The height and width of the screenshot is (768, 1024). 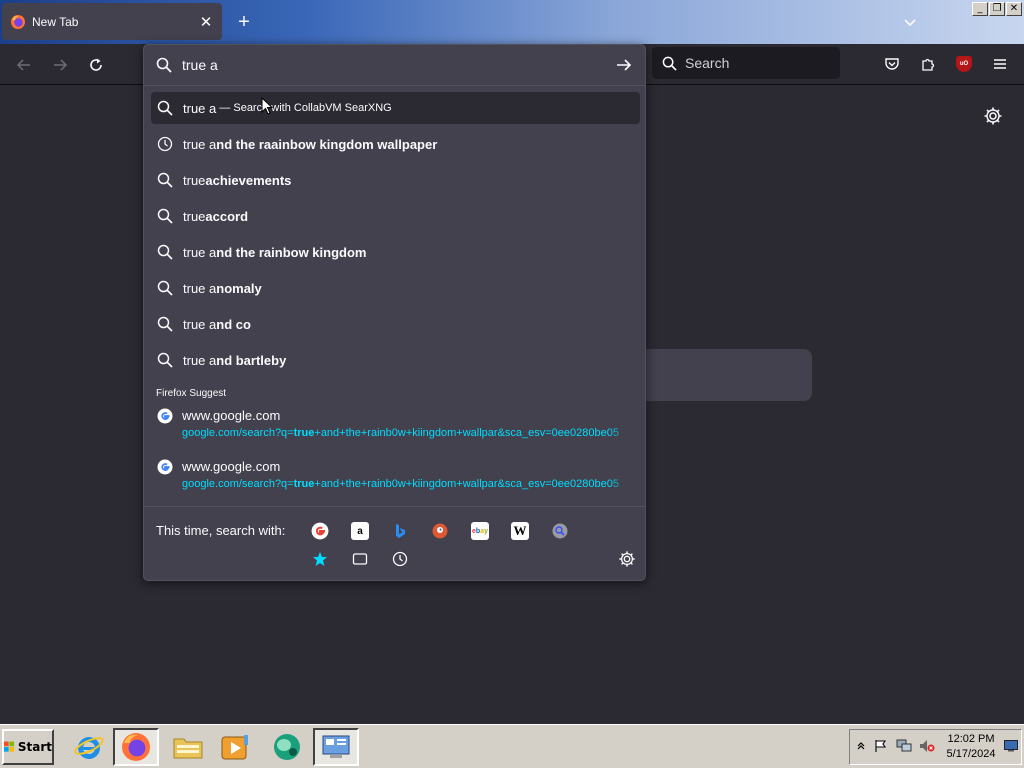 I want to click on taskbar: Start 12:02 PM 5/17/2024, so click(x=512, y=746).